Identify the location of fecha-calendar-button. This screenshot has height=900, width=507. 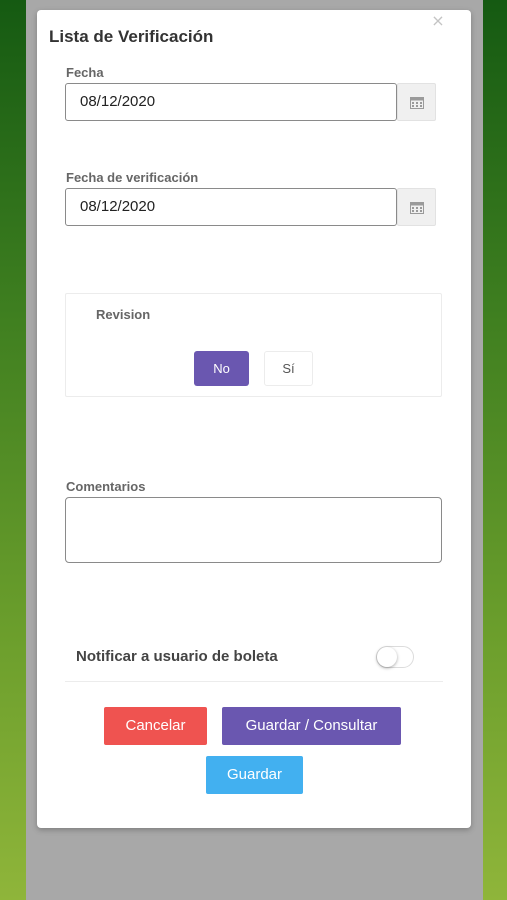
(416, 102).